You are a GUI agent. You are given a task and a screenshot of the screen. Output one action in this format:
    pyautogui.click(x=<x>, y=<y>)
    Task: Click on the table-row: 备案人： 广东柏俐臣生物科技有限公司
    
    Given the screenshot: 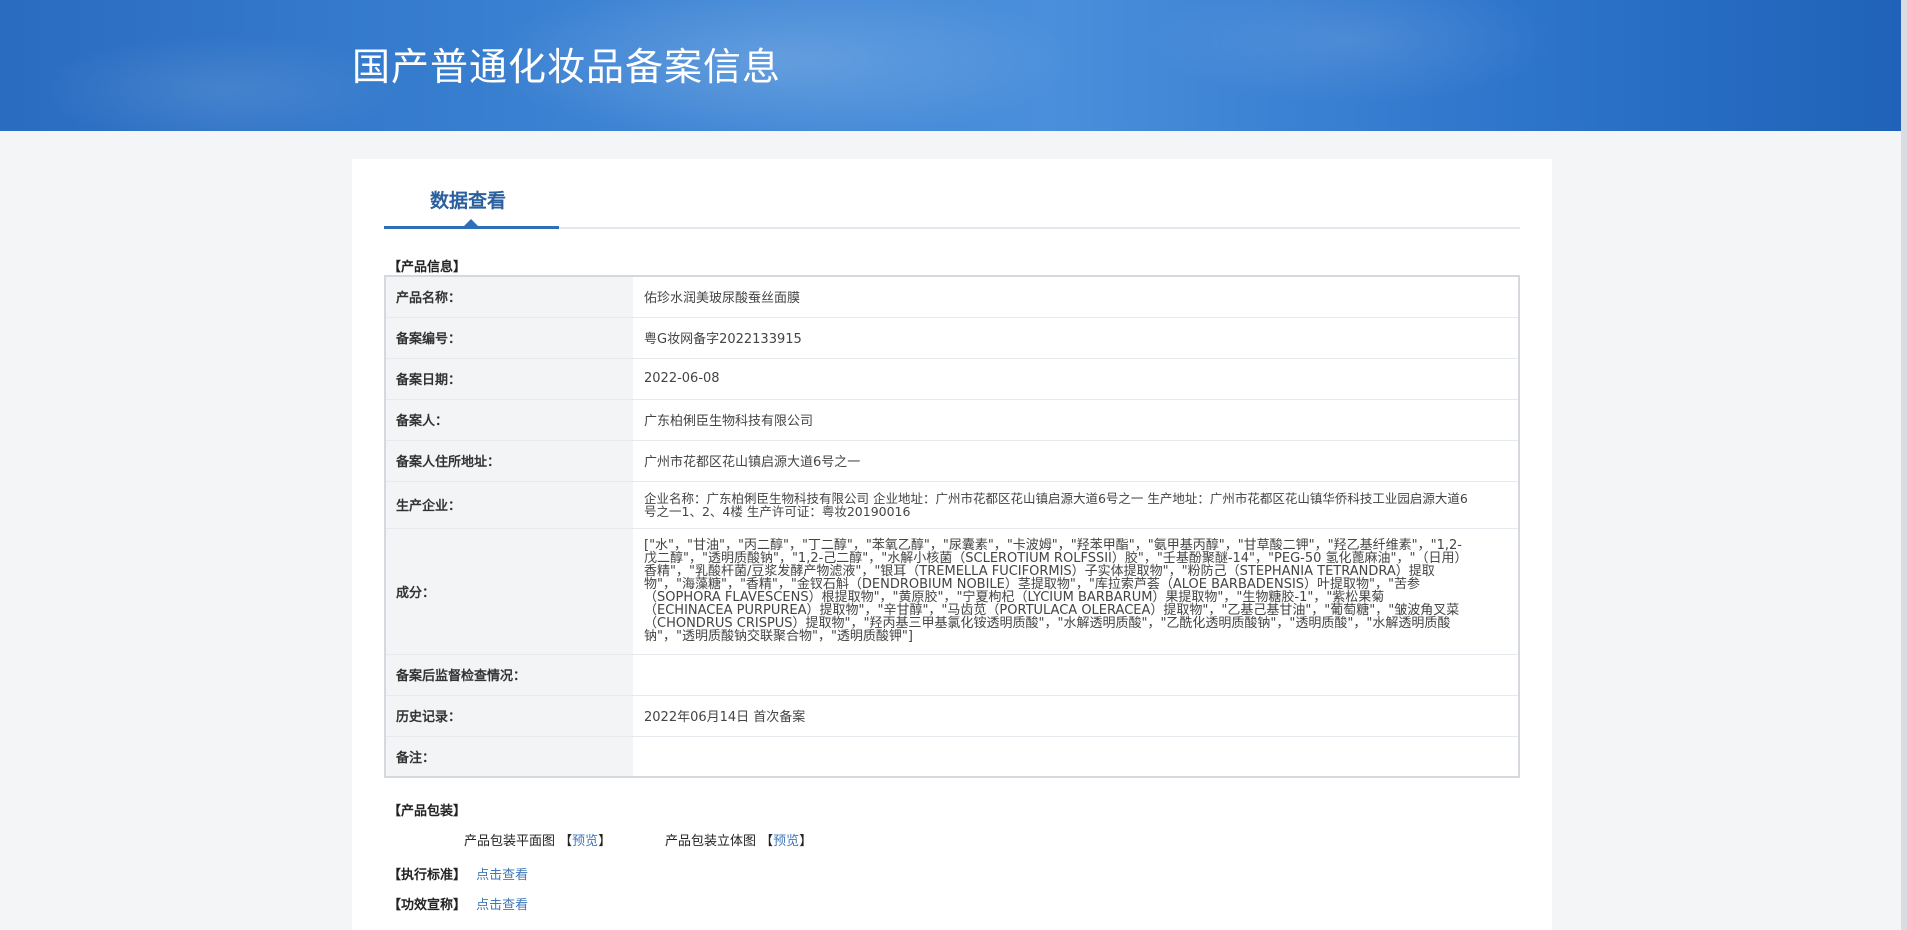 What is the action you would take?
    pyautogui.click(x=952, y=420)
    